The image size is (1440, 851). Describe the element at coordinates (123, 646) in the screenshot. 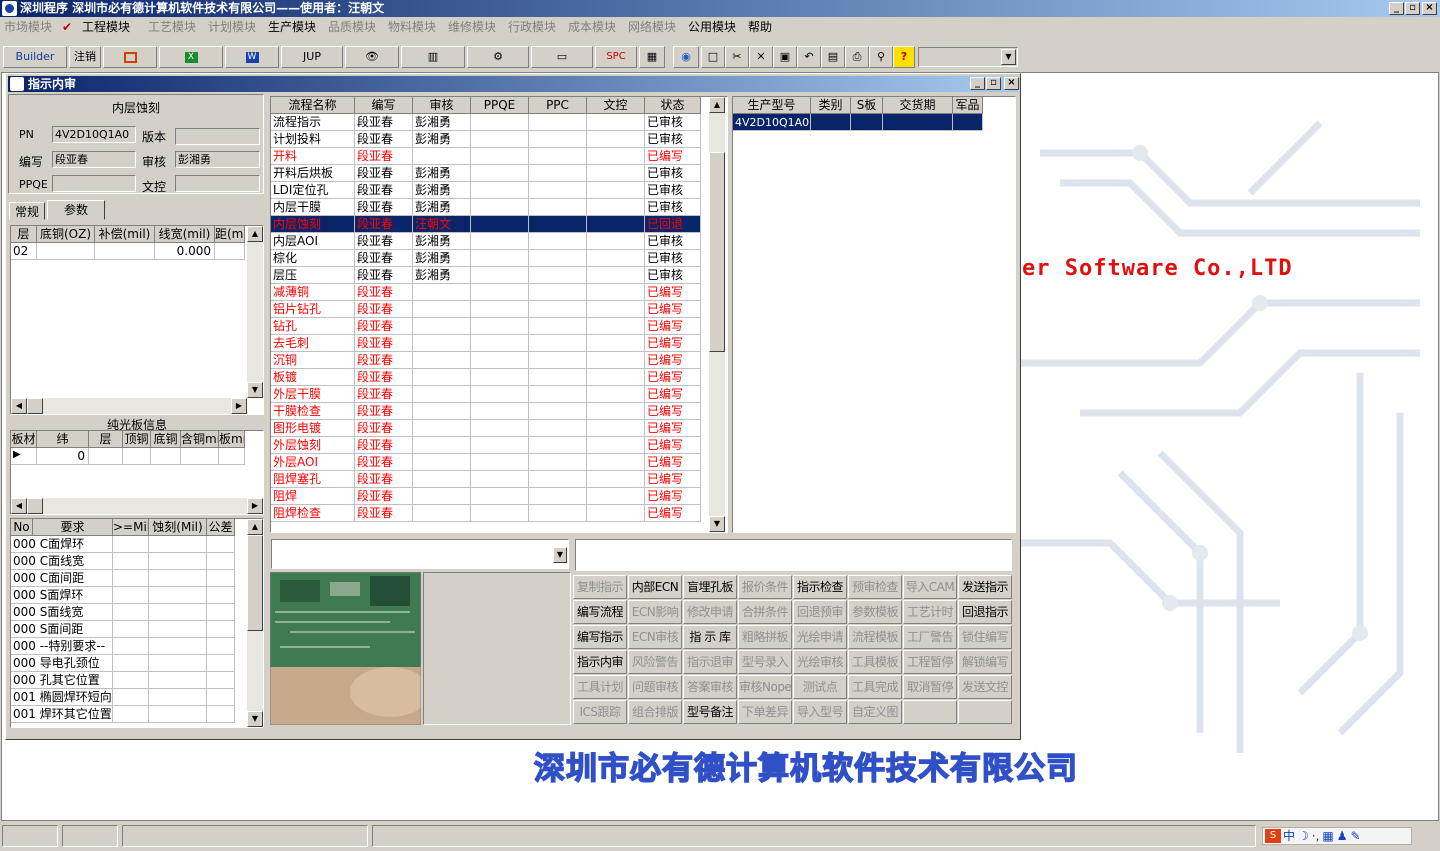

I see `table-row: 000 --特别要求--` at that location.